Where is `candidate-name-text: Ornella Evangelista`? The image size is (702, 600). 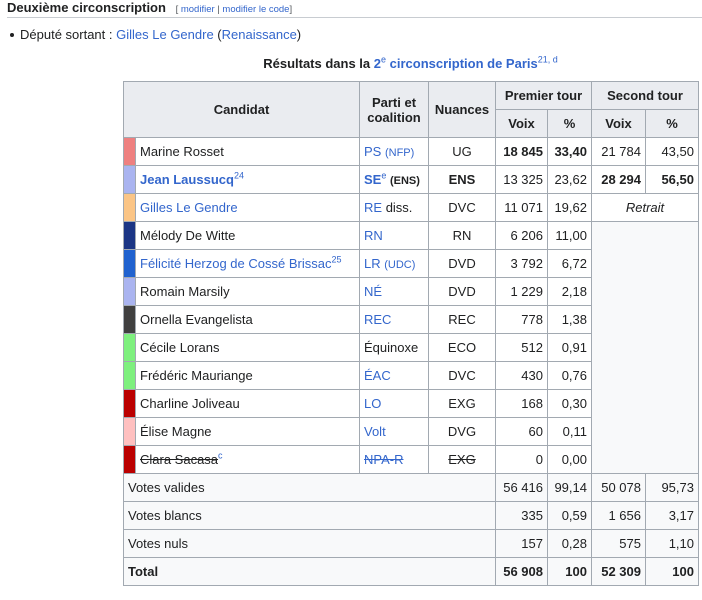
candidate-name-text: Ornella Evangelista is located at coordinates (196, 319).